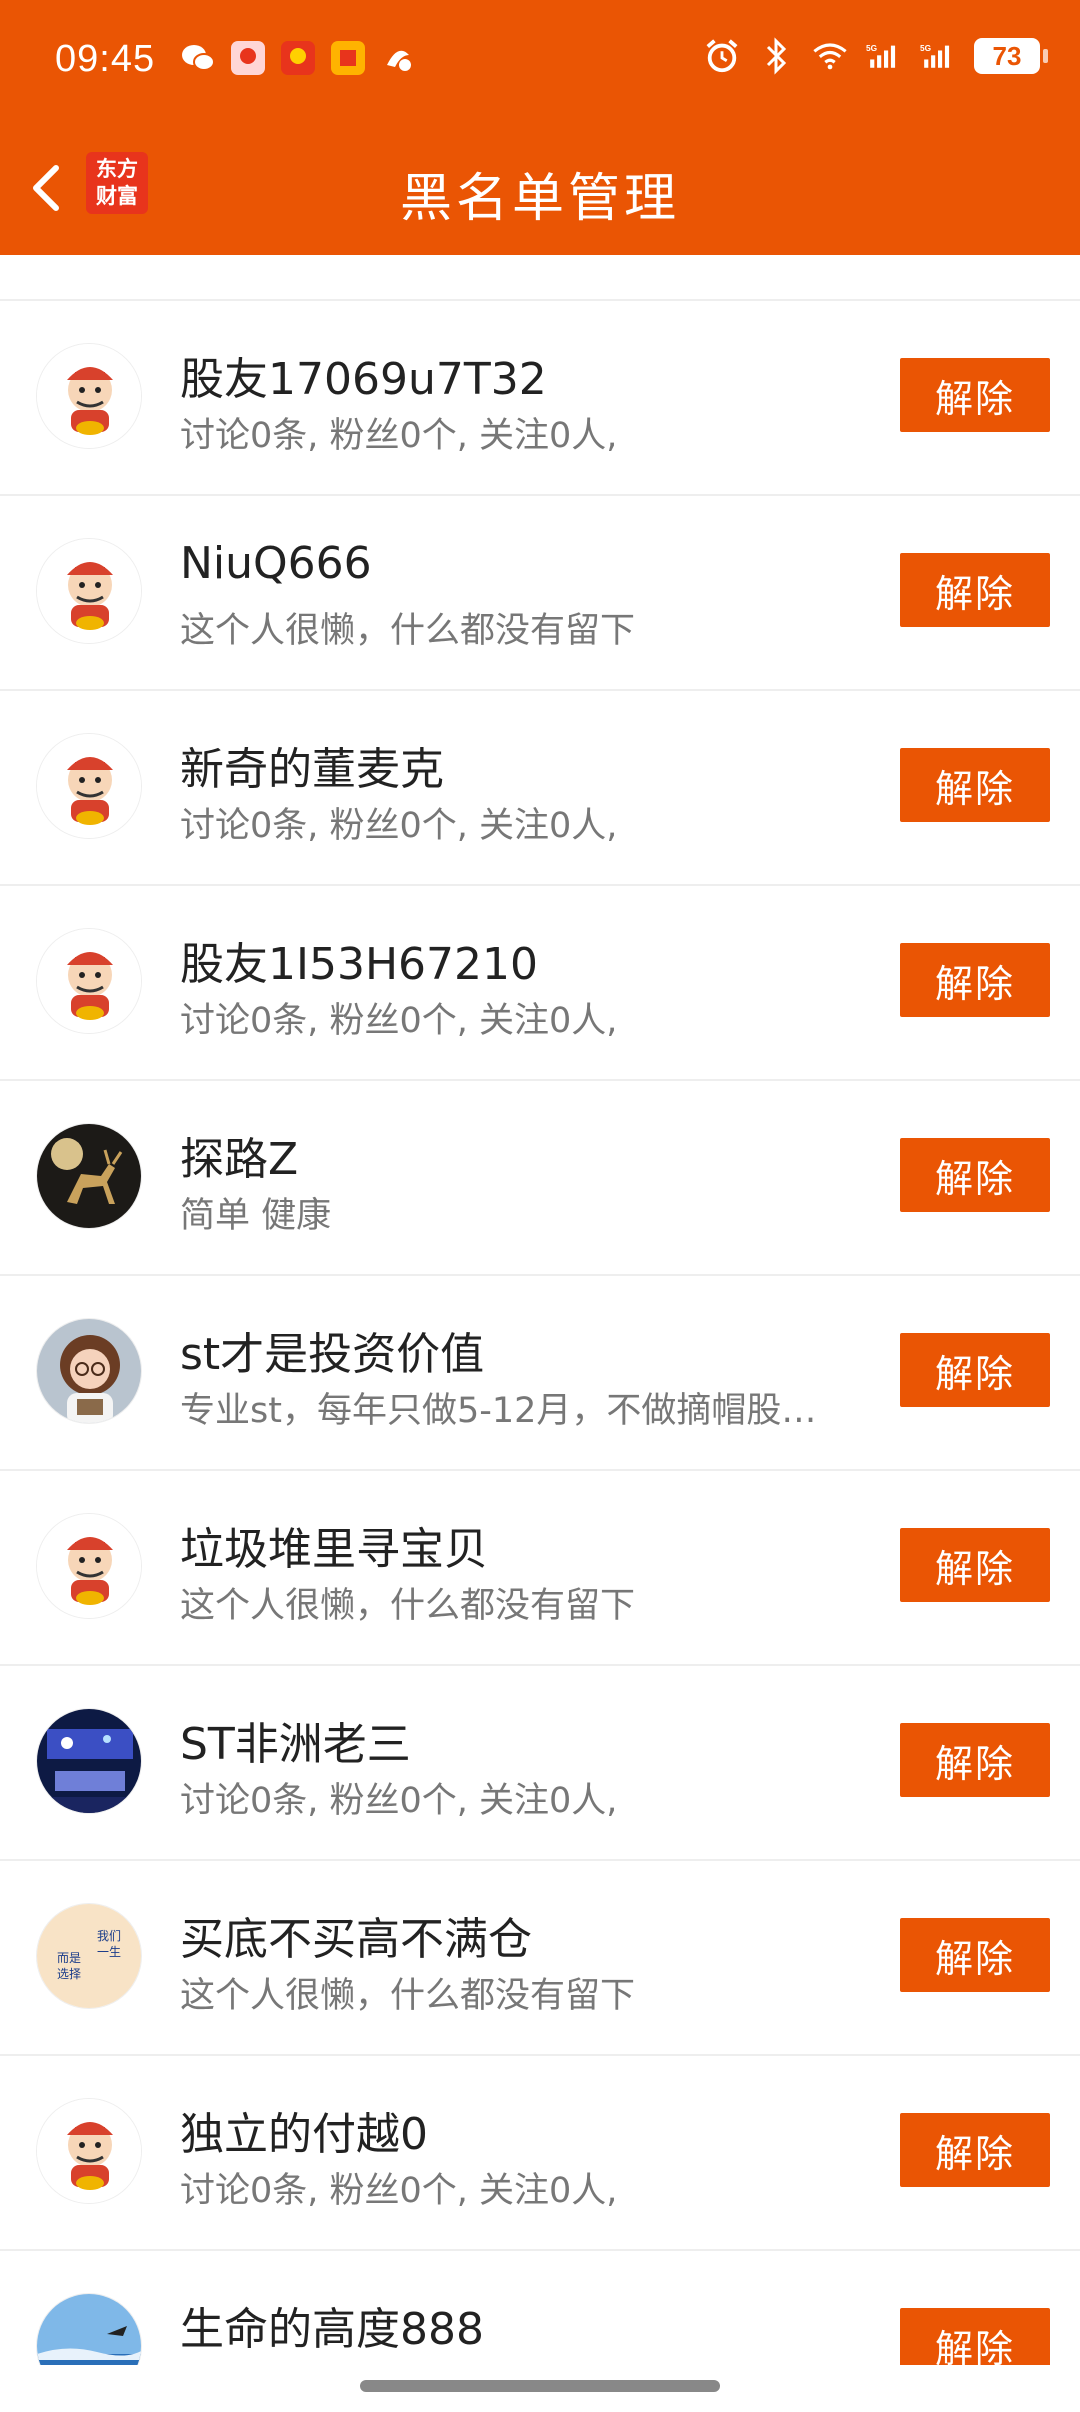 This screenshot has width=1080, height=2412. I want to click on list-item: ST非洲老三讨论0条, 粉丝0个, 关注0人, 解除, so click(540, 1763).